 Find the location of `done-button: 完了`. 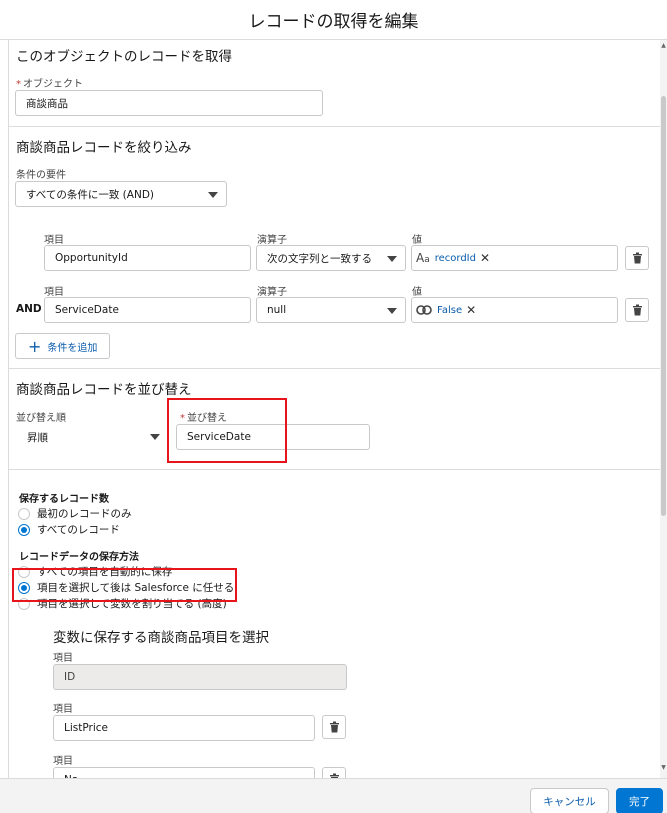

done-button: 完了 is located at coordinates (639, 800).